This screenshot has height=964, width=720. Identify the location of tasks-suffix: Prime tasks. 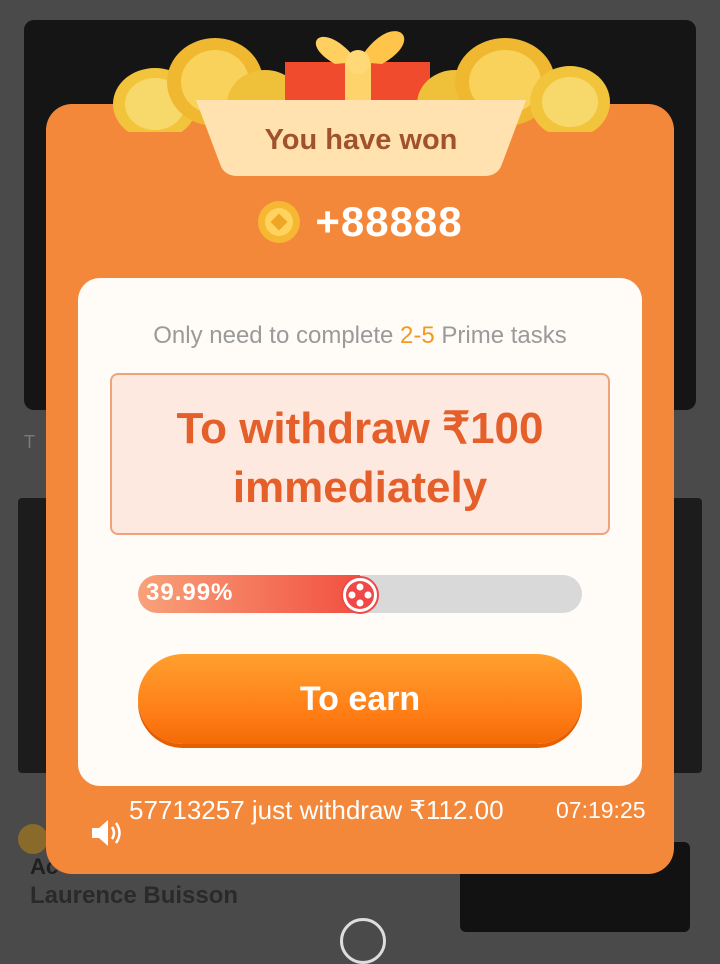
(500, 335).